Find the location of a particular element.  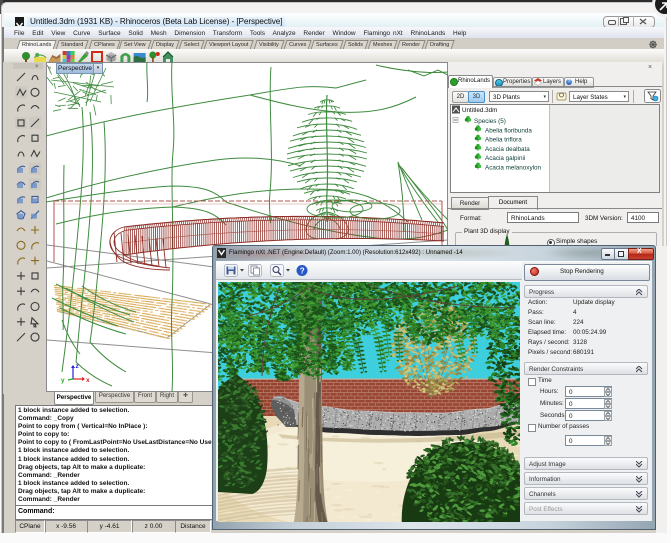

svg-text: y is located at coordinates (63, 380).